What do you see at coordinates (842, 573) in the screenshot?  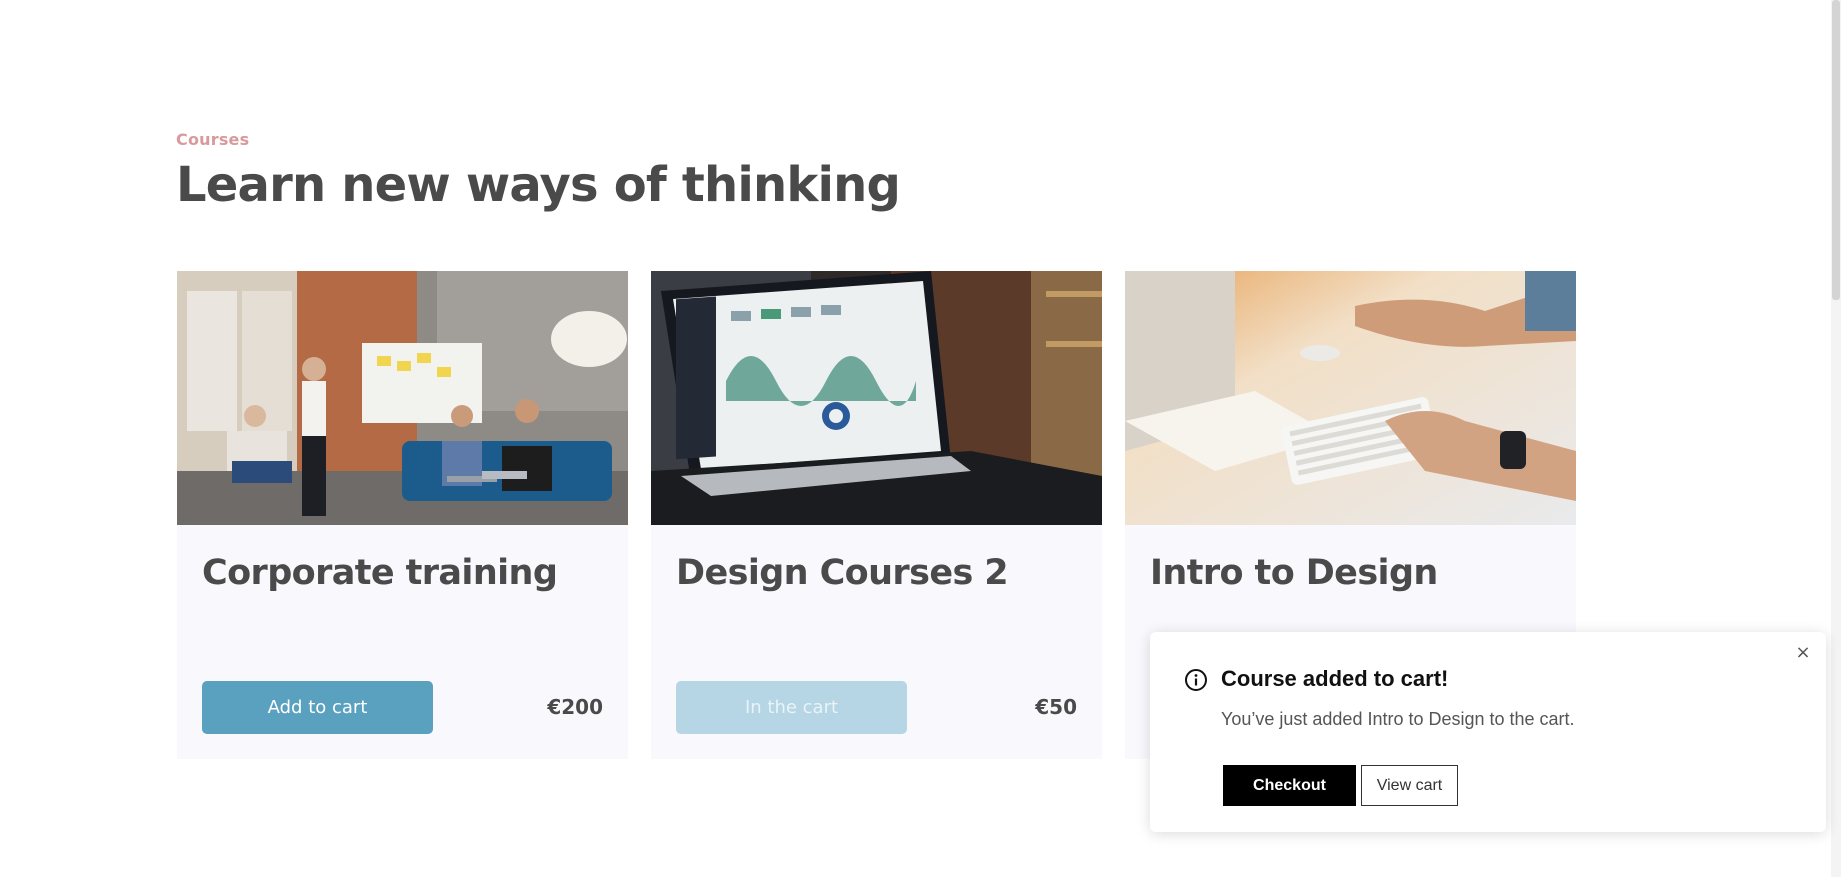 I see `course-title: Design Courses 2` at bounding box center [842, 573].